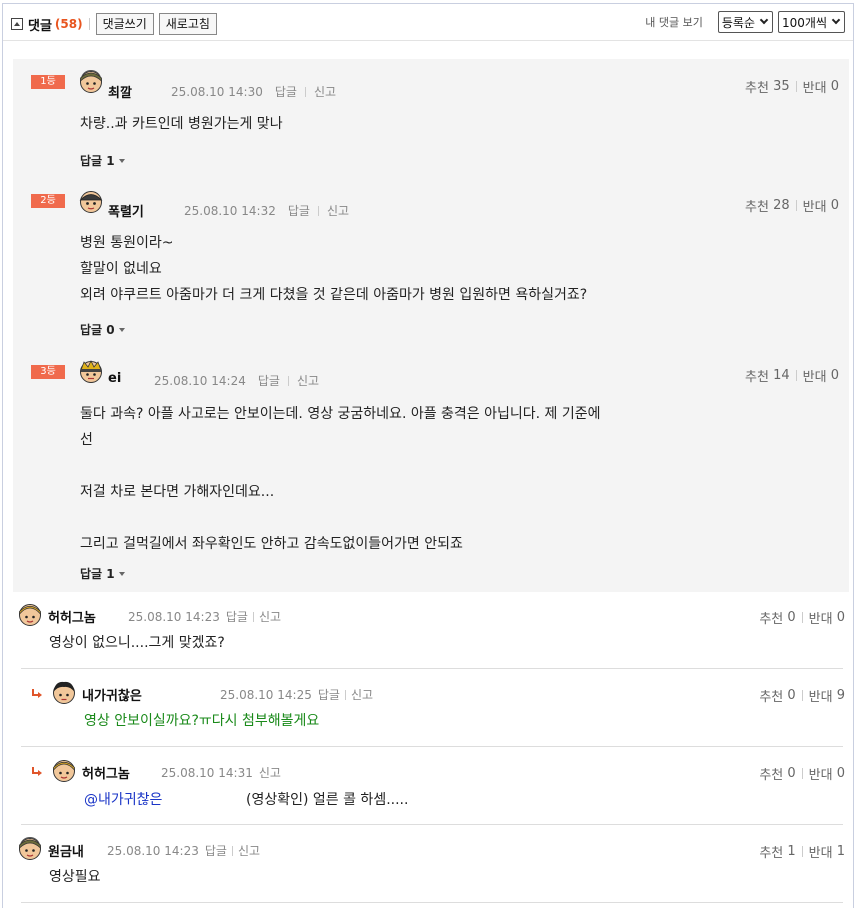 The height and width of the screenshot is (908, 858). What do you see at coordinates (37, 694) in the screenshot?
I see `reply-arrow-icon` at bounding box center [37, 694].